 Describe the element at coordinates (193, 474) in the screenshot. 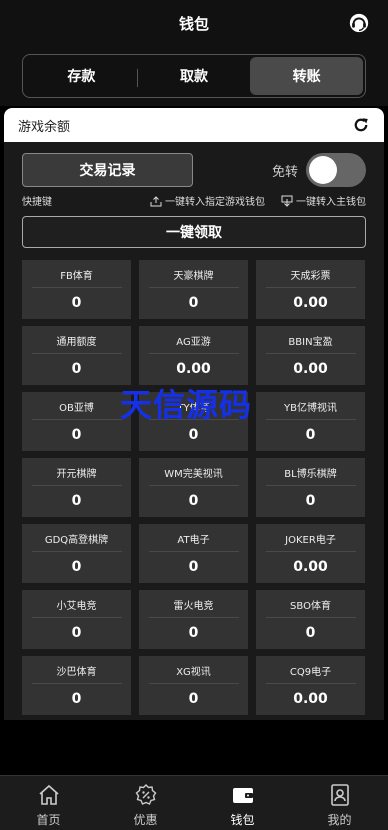

I see `game-name: WM完美视讯` at that location.